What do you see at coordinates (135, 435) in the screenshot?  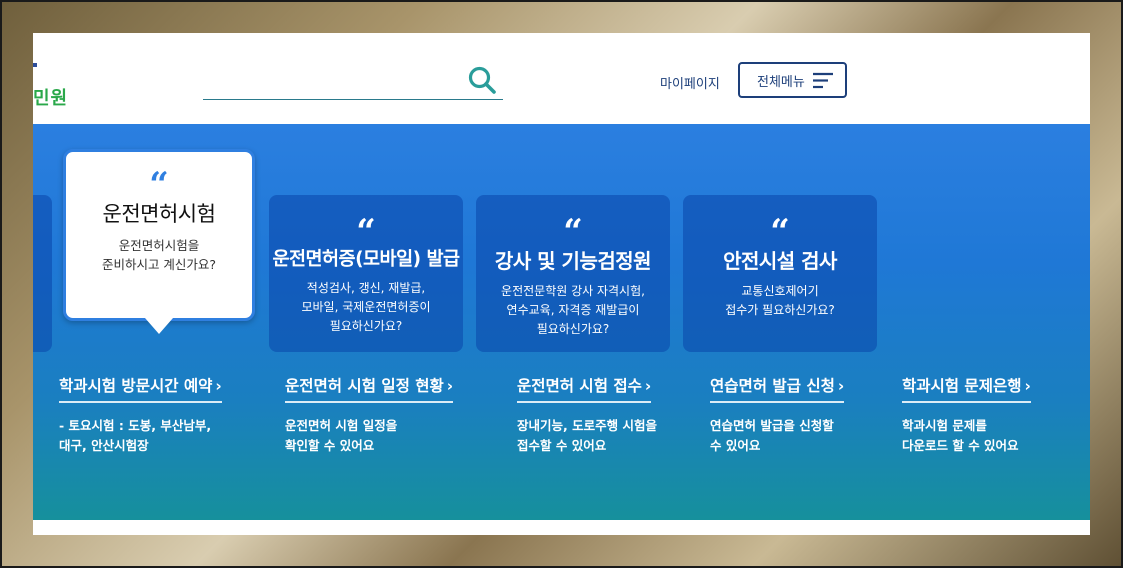 I see `link-desc: - 토요시험 : 도봉, 부산남부, 대구, 안산시험장` at bounding box center [135, 435].